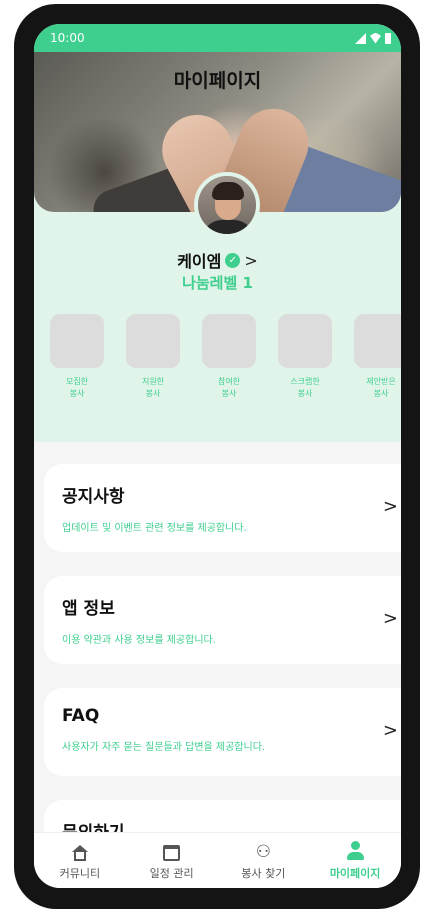 The width and height of the screenshot is (431, 916). What do you see at coordinates (355, 873) in the screenshot?
I see `tab-label: 마이페이지` at bounding box center [355, 873].